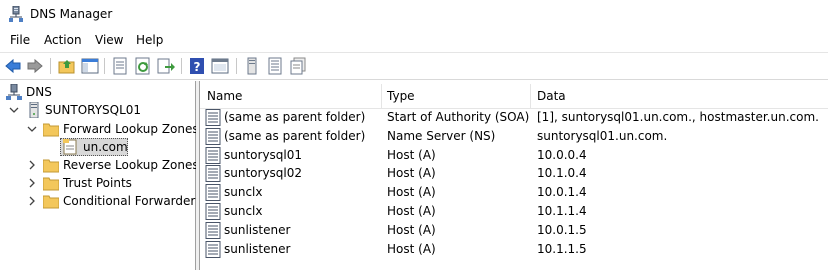 This screenshot has height=270, width=828. What do you see at coordinates (120, 66) in the screenshot?
I see `properties-icon` at bounding box center [120, 66].